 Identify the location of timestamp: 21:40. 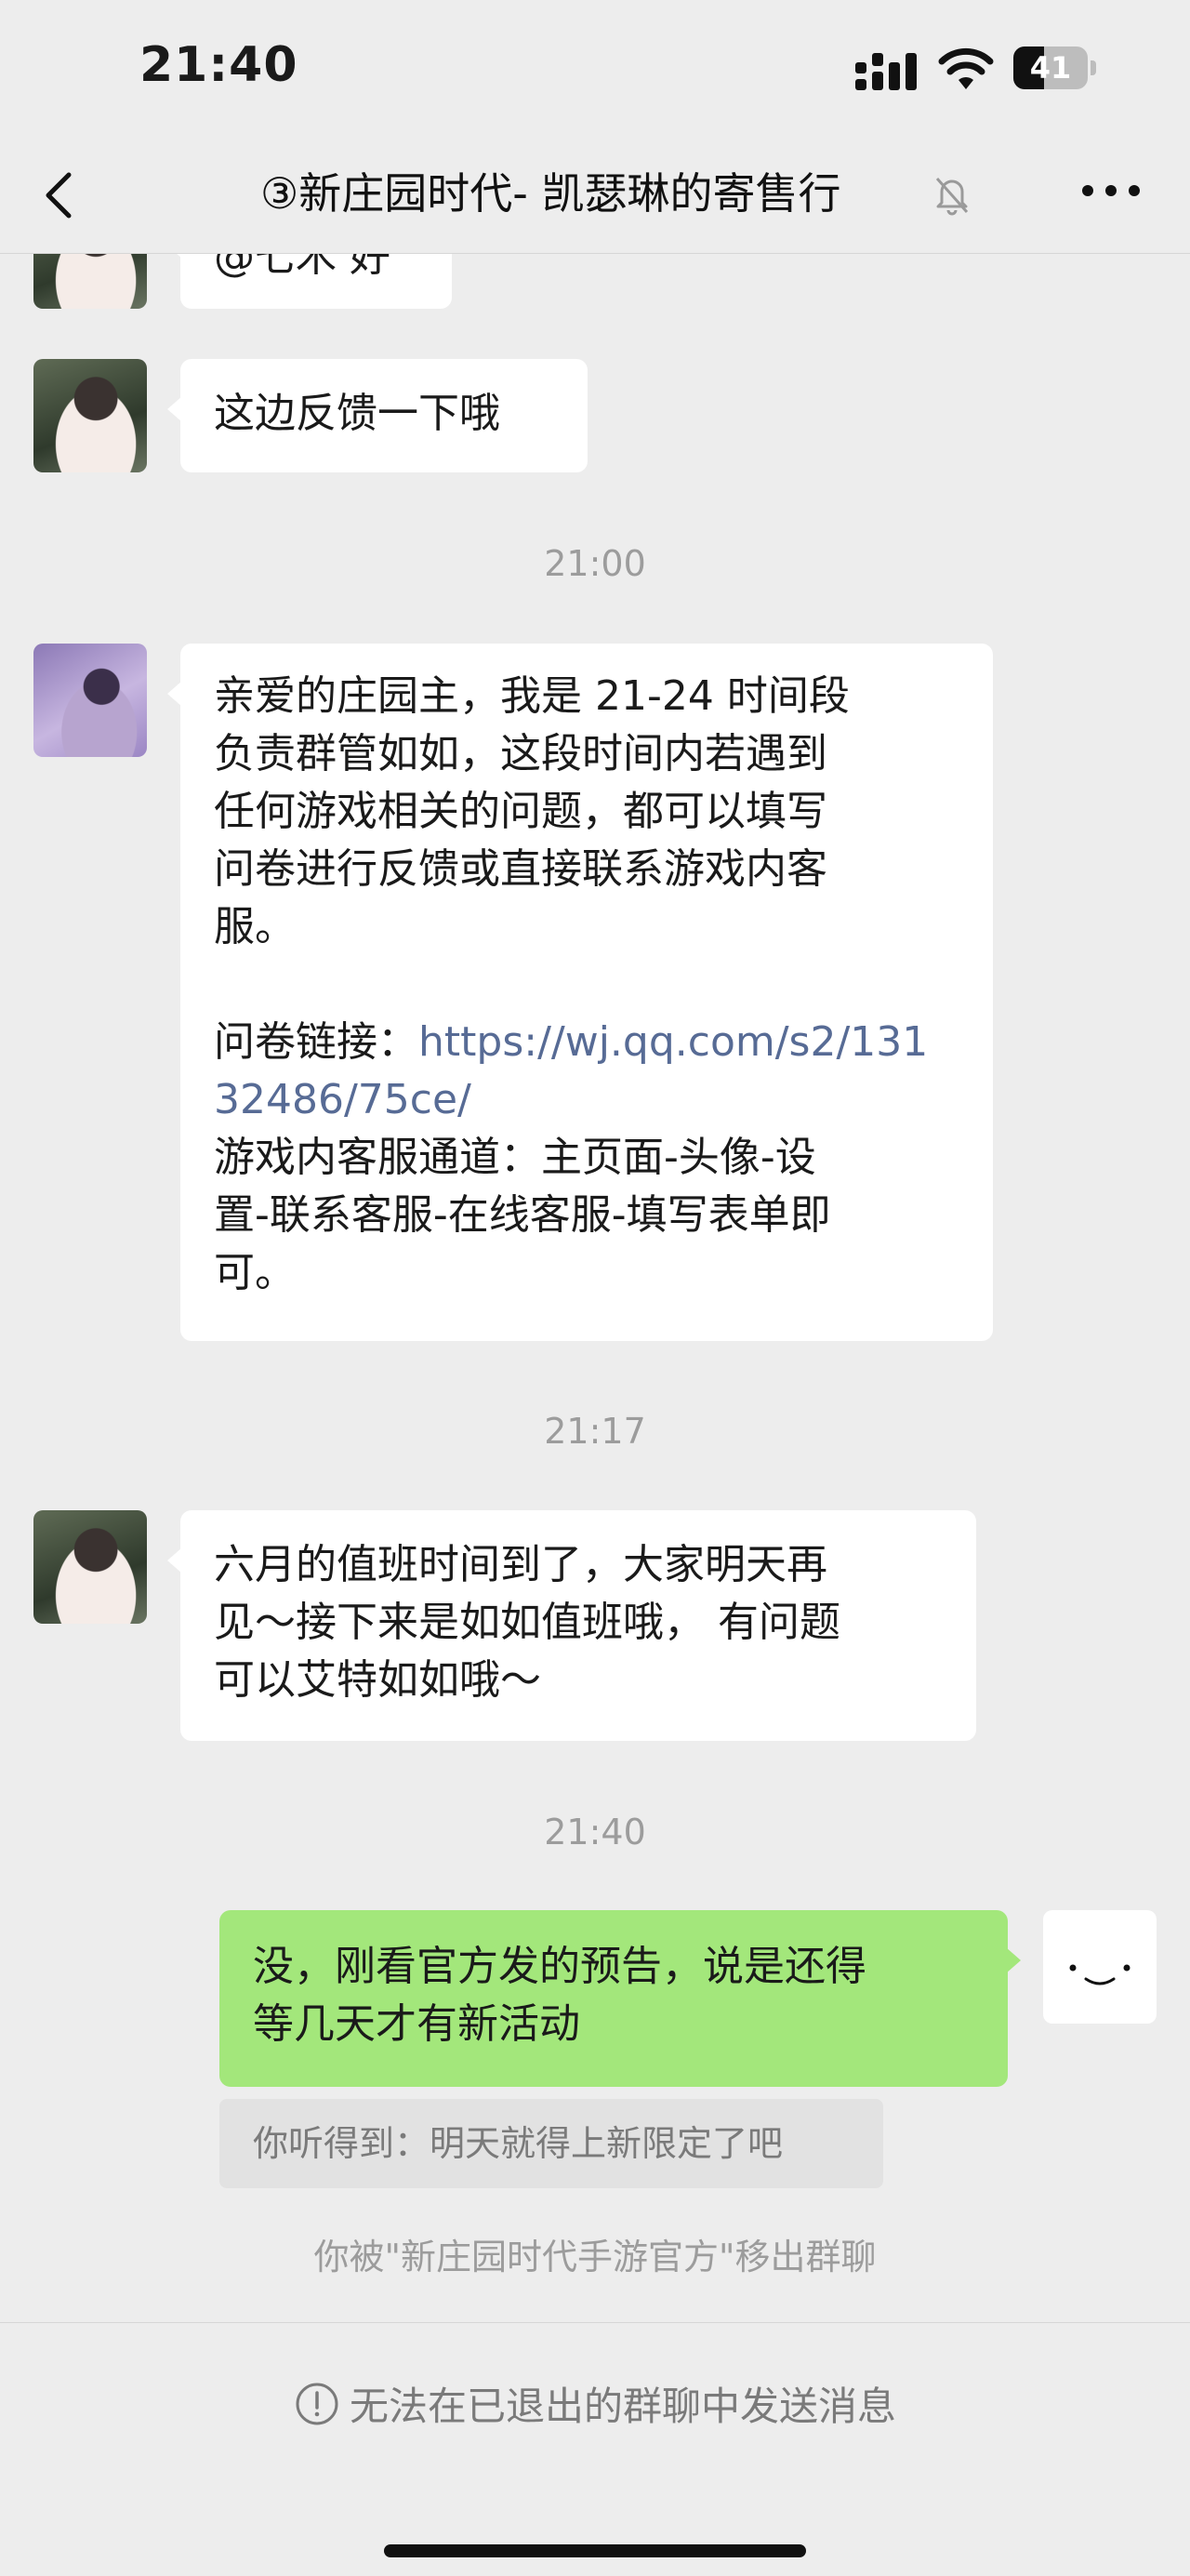
(595, 1832).